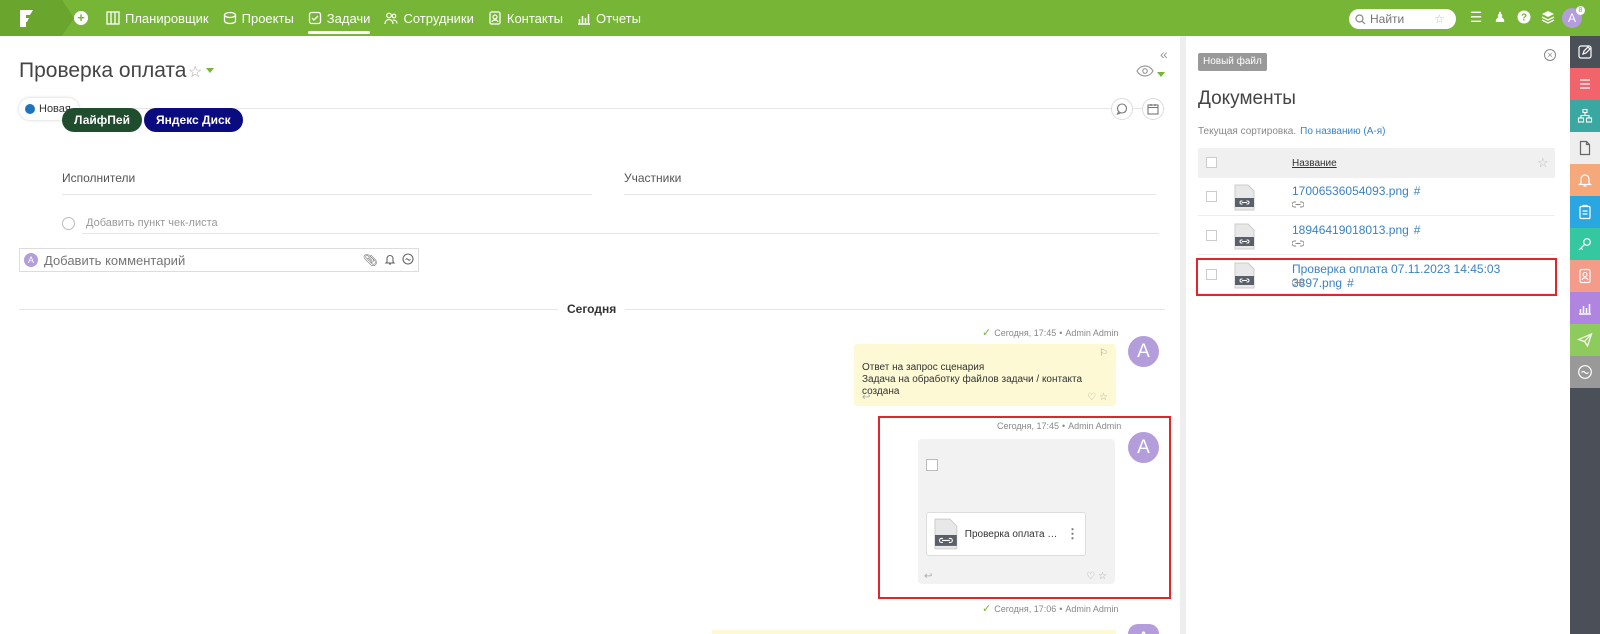  I want to click on nav-item-planner: Планировщик, so click(157, 18).